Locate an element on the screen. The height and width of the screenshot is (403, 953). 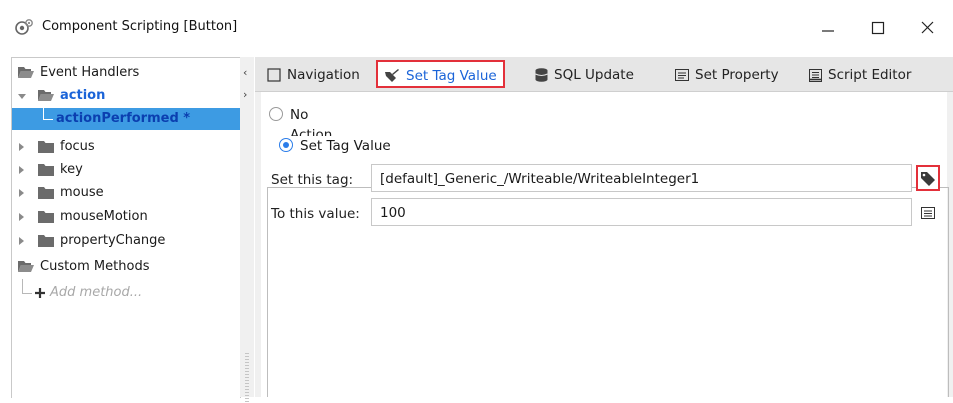
tab-navigation: Navigation is located at coordinates (313, 75).